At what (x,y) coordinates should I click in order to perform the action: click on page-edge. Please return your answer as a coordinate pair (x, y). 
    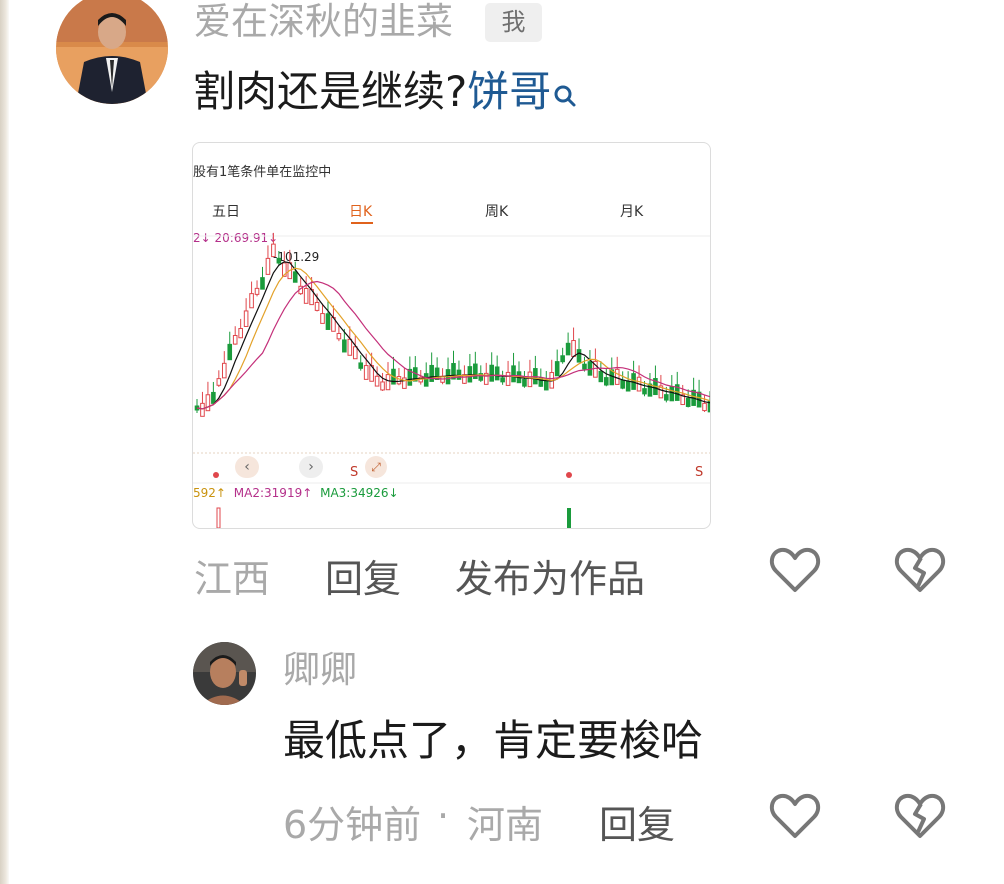
    Looking at the image, I should click on (4, 442).